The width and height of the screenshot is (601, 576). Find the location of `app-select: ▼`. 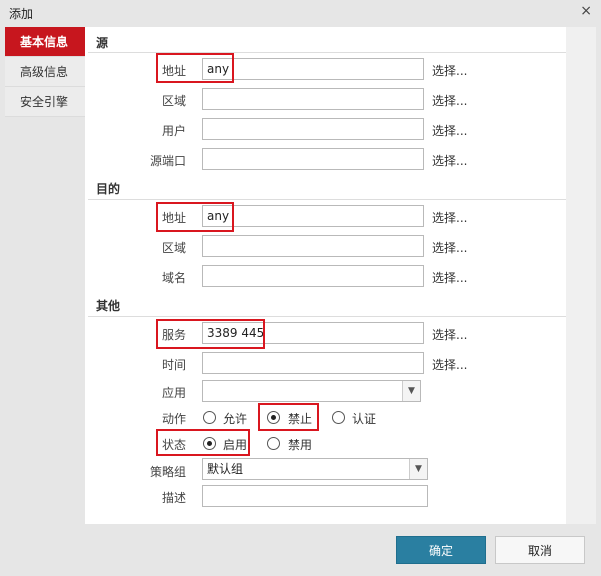

app-select: ▼ is located at coordinates (311, 391).